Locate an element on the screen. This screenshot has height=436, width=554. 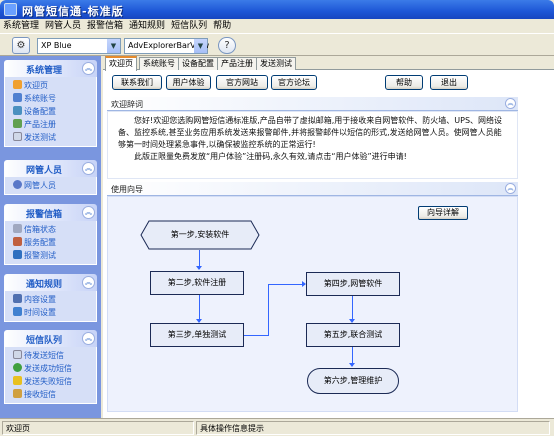
sidebar-item-success: 发送成功短信 is located at coordinates (50, 368).